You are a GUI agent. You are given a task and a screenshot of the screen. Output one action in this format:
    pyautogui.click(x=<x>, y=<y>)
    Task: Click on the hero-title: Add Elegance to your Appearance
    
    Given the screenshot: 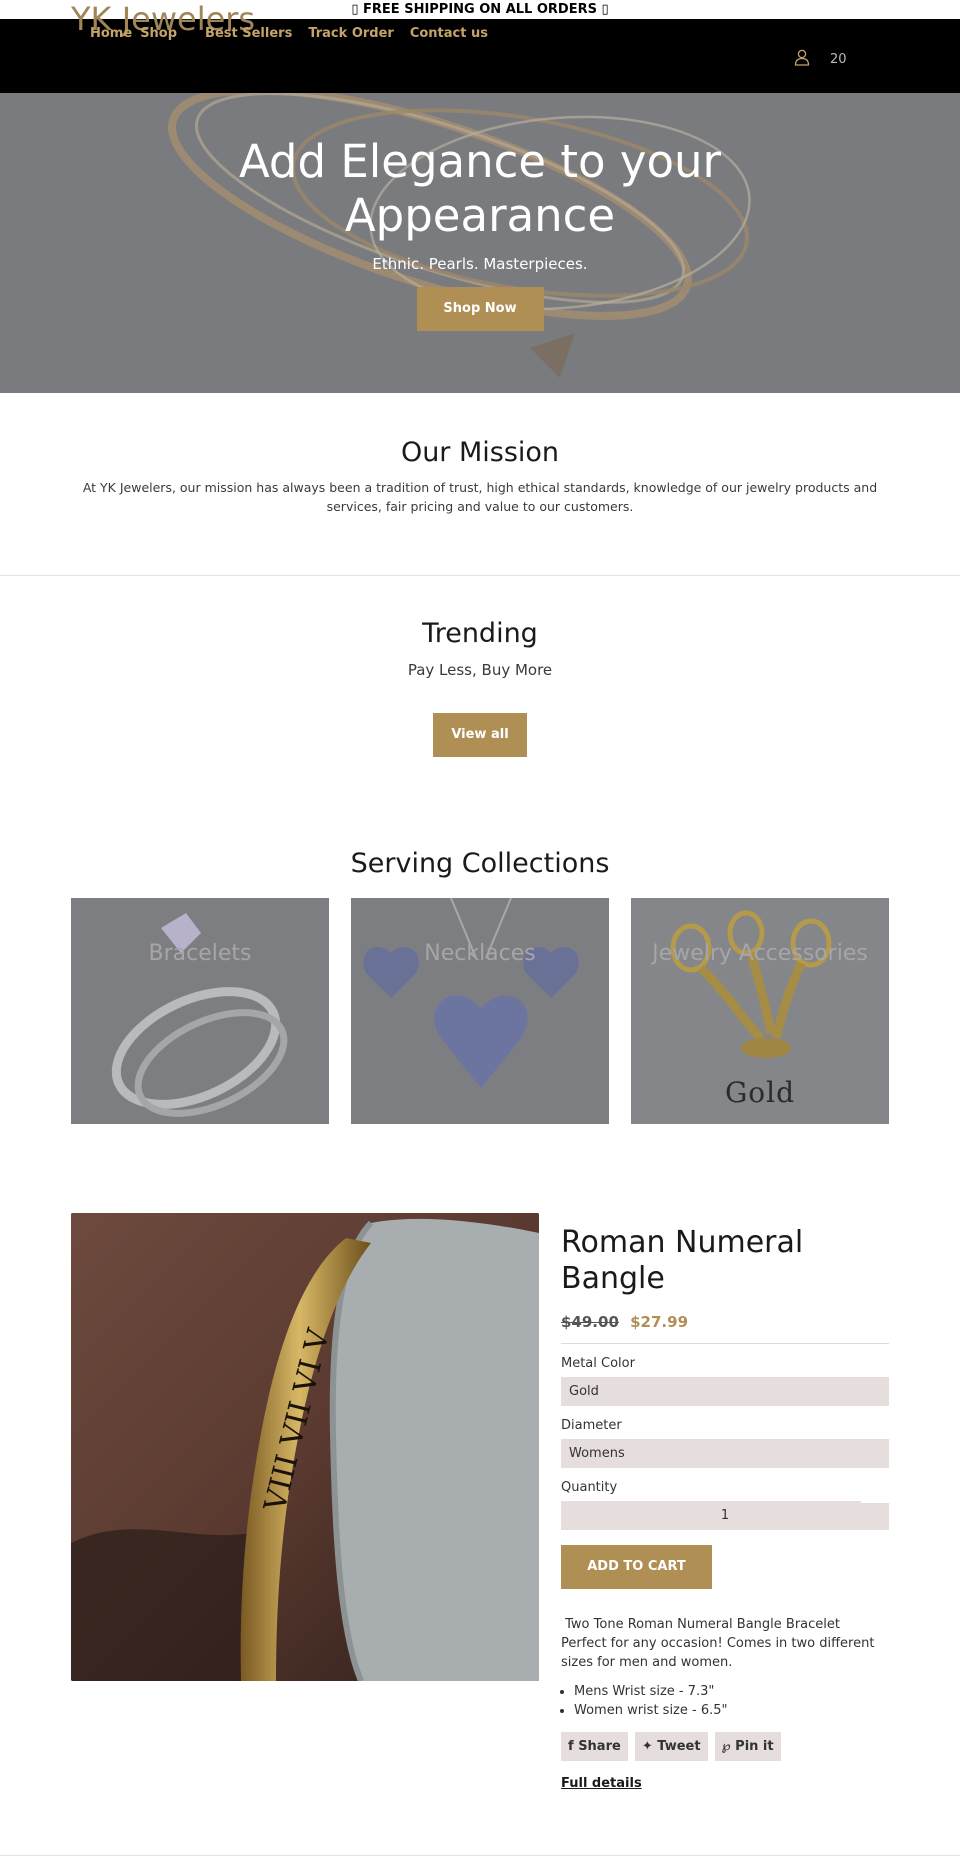 What is the action you would take?
    pyautogui.click(x=480, y=189)
    